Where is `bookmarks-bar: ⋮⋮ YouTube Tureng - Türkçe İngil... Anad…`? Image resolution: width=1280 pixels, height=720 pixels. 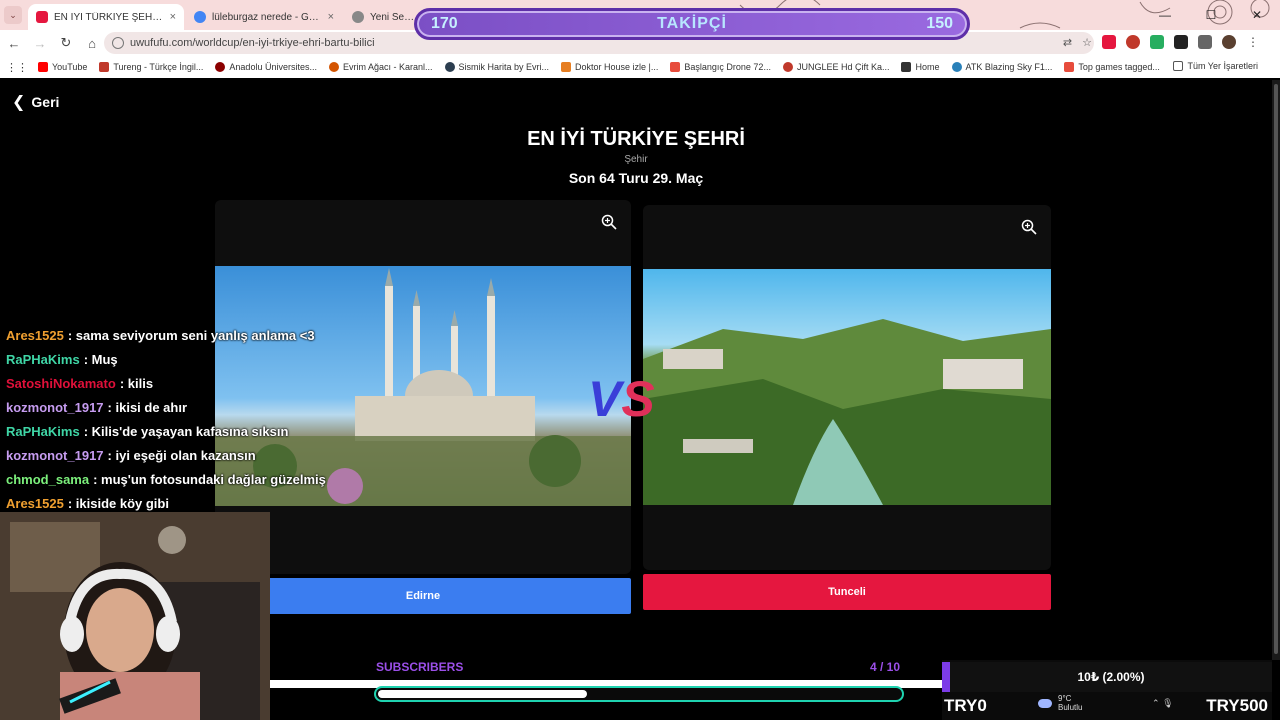 bookmarks-bar: ⋮⋮ YouTube Tureng - Türkçe İngil... Anad… is located at coordinates (640, 67).